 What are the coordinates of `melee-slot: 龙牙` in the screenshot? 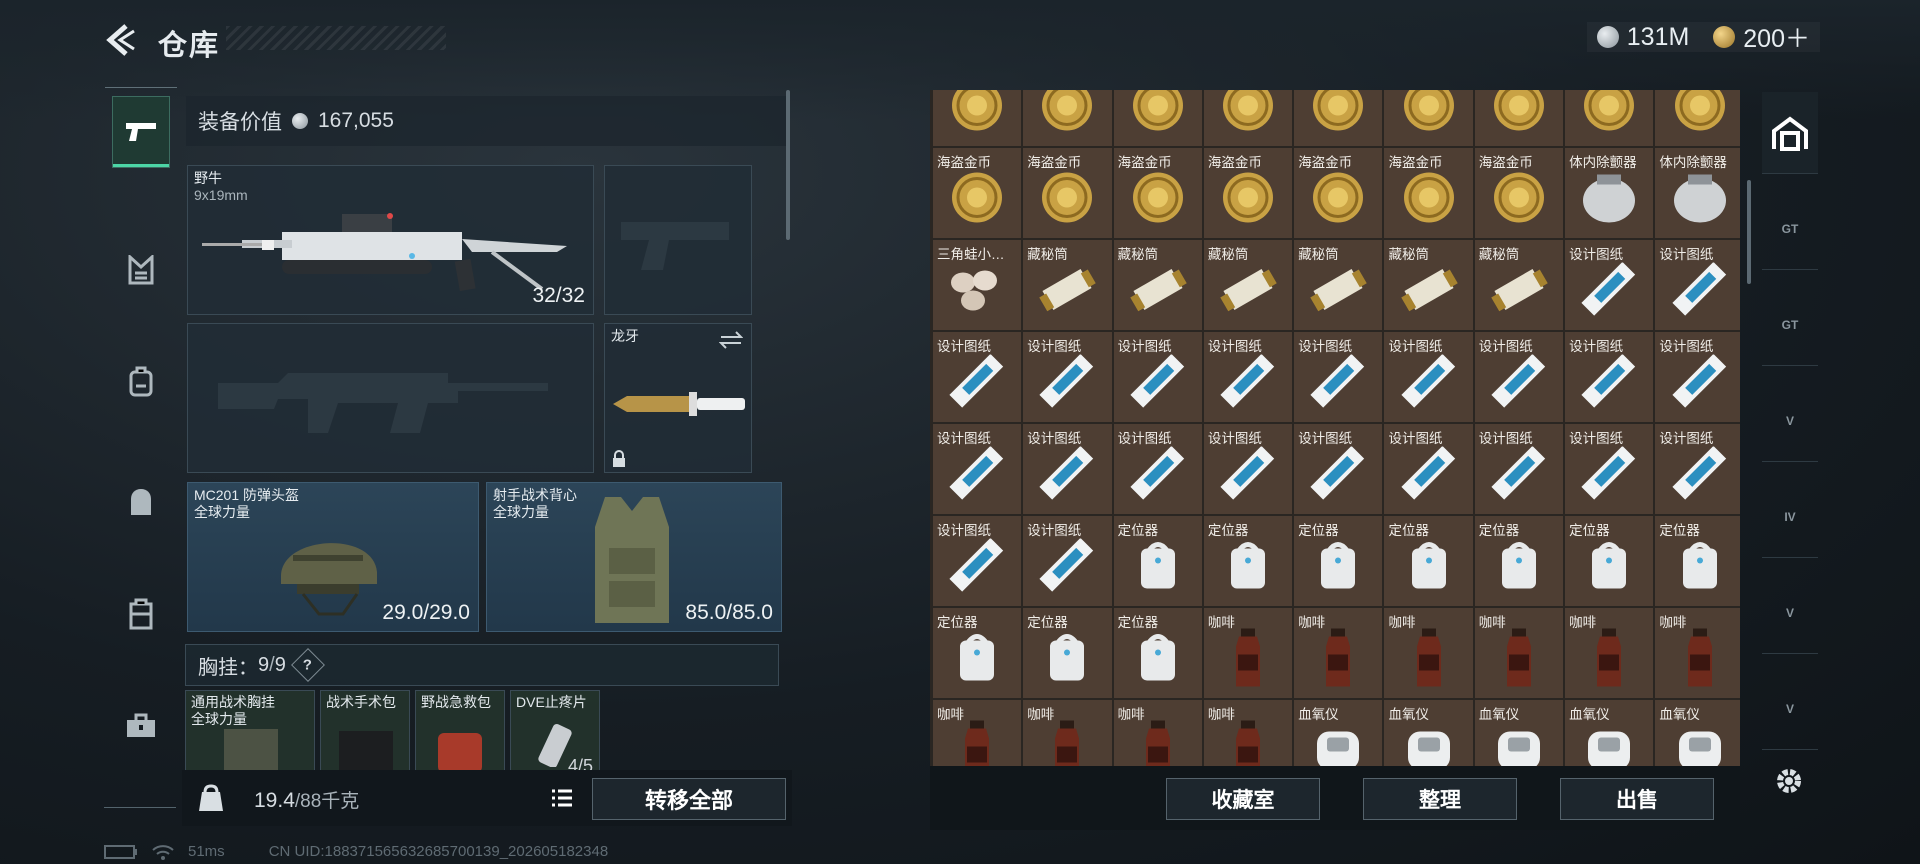 It's located at (678, 398).